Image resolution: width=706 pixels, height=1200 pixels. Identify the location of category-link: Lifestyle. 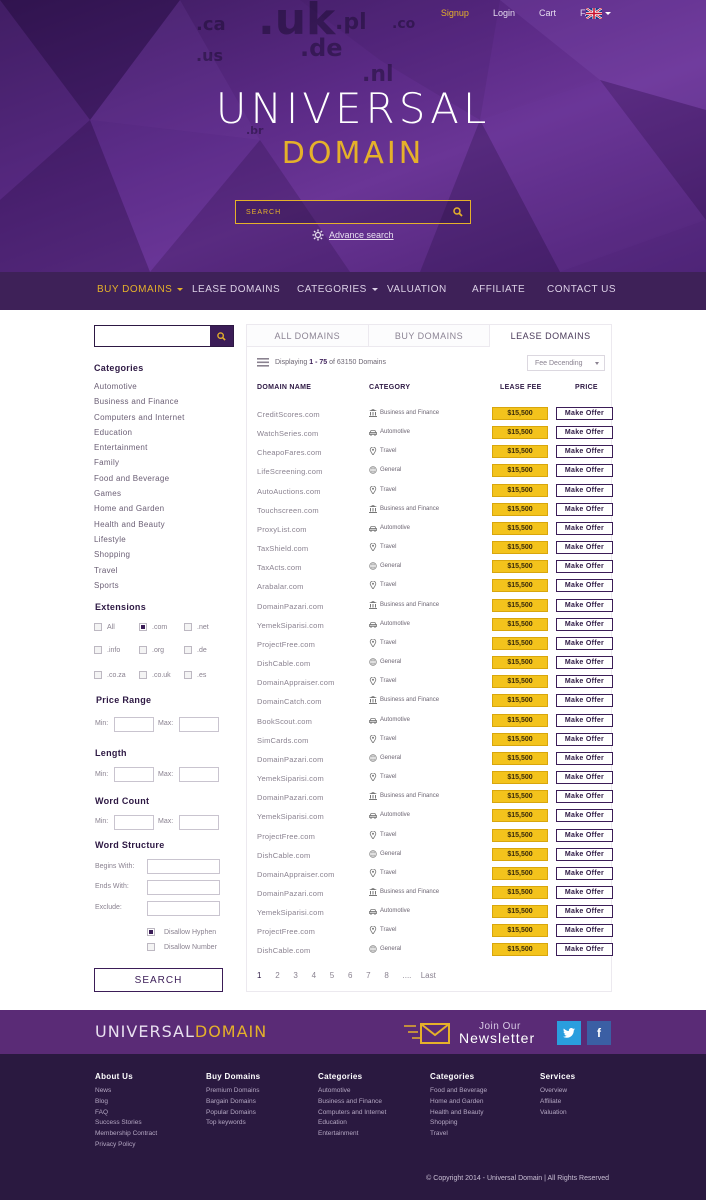
(139, 542).